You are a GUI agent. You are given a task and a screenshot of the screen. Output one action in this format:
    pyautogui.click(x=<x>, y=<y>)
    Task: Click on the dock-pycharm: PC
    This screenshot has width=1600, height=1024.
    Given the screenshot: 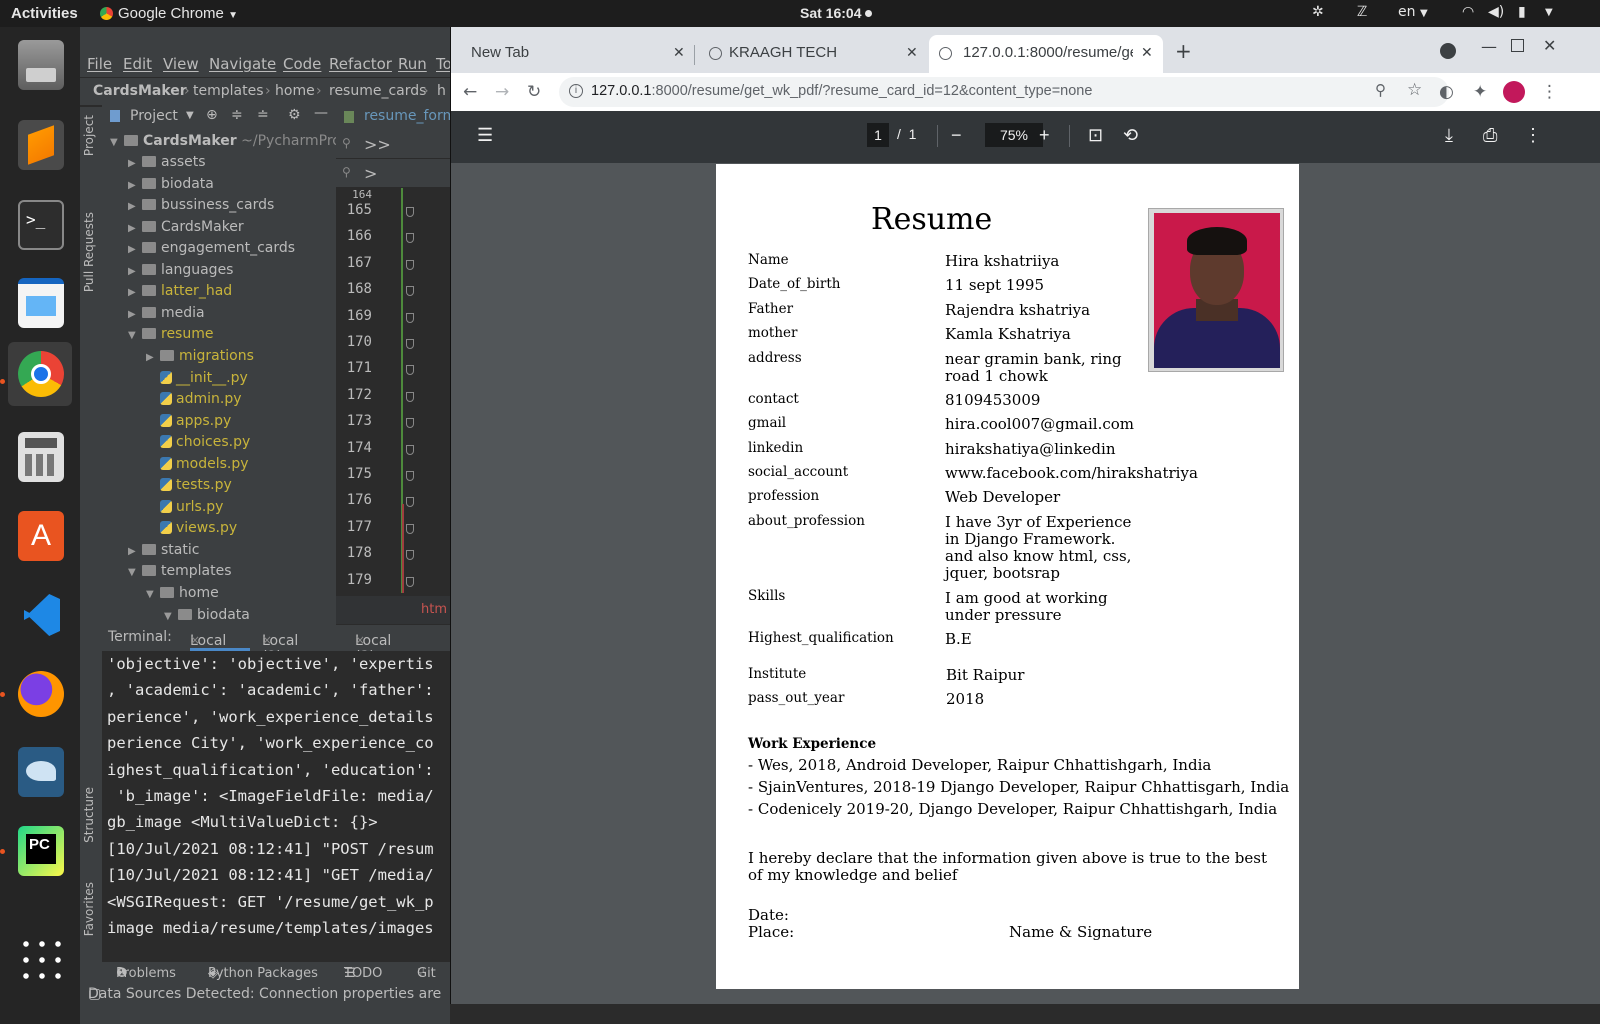 What is the action you would take?
    pyautogui.click(x=40, y=851)
    